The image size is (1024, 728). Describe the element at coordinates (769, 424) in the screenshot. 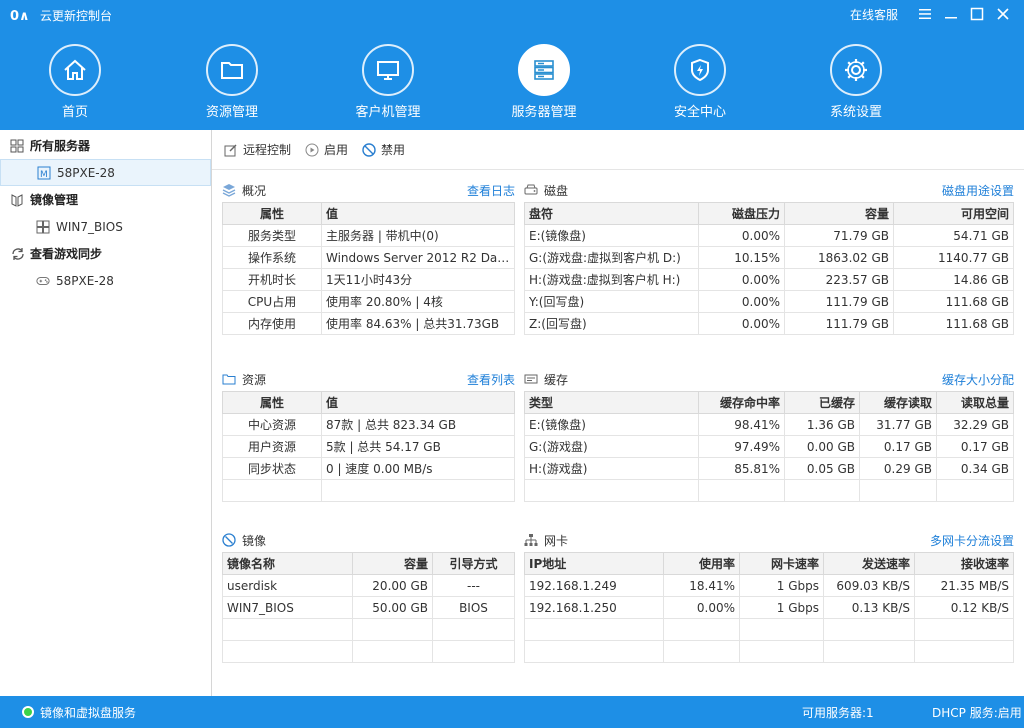

I see `table-row: E:(镜像盘) 98.41% 1.36 GB 31.77 GB 32.29 GB` at that location.